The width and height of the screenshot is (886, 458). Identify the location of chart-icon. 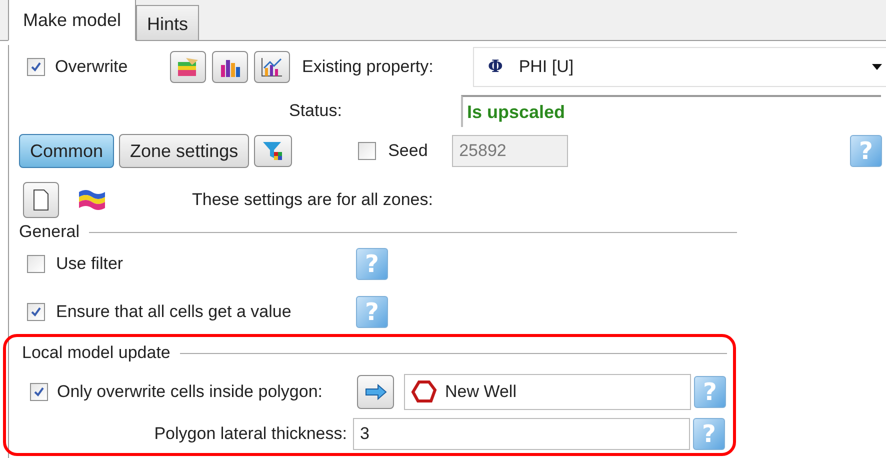
(272, 67).